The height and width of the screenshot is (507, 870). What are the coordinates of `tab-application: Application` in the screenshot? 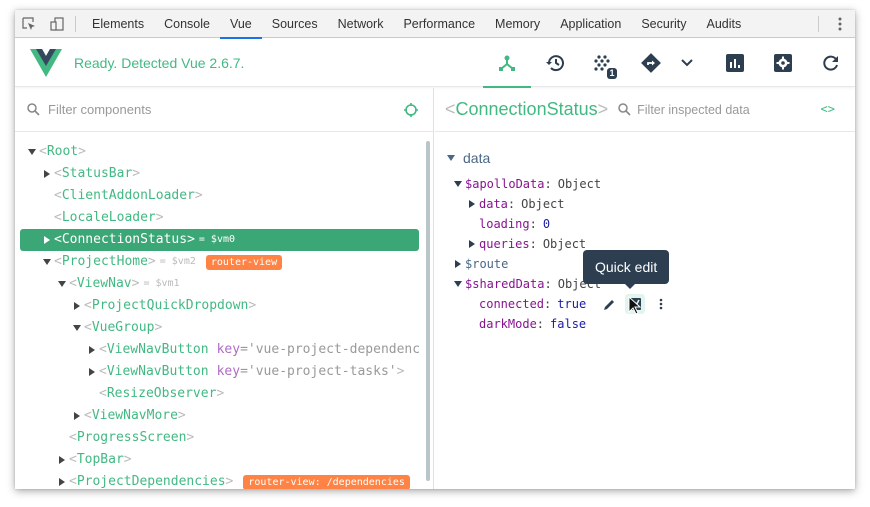 It's located at (590, 24).